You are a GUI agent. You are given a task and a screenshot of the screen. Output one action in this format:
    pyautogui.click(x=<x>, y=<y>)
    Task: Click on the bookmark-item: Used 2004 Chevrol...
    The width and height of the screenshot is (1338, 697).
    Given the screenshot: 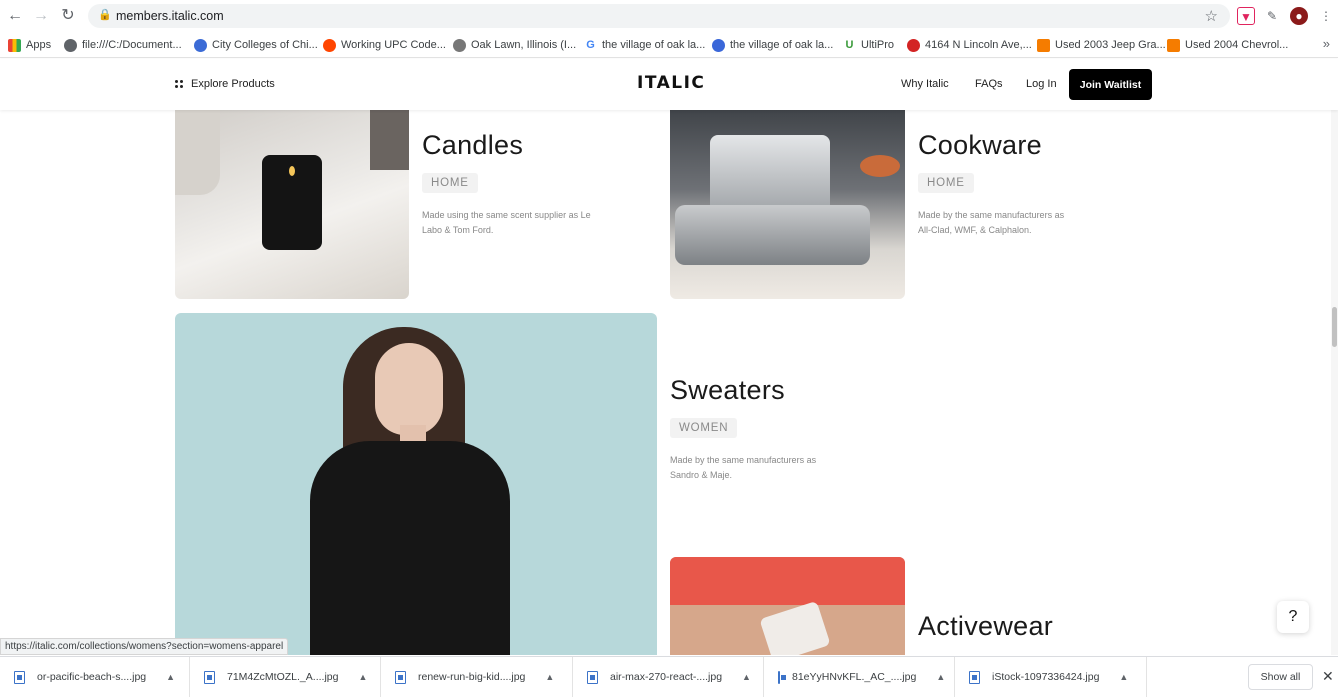 What is the action you would take?
    pyautogui.click(x=1227, y=45)
    